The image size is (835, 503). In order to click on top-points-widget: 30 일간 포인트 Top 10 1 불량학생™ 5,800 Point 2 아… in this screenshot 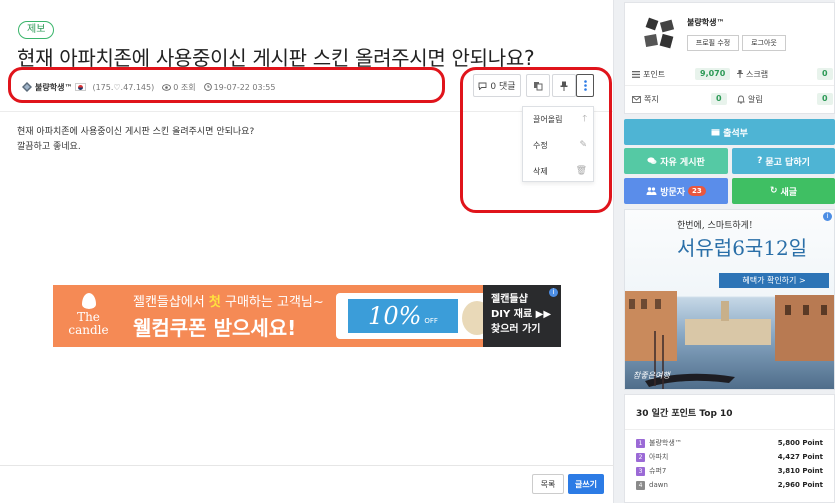, I will do `click(729, 448)`.